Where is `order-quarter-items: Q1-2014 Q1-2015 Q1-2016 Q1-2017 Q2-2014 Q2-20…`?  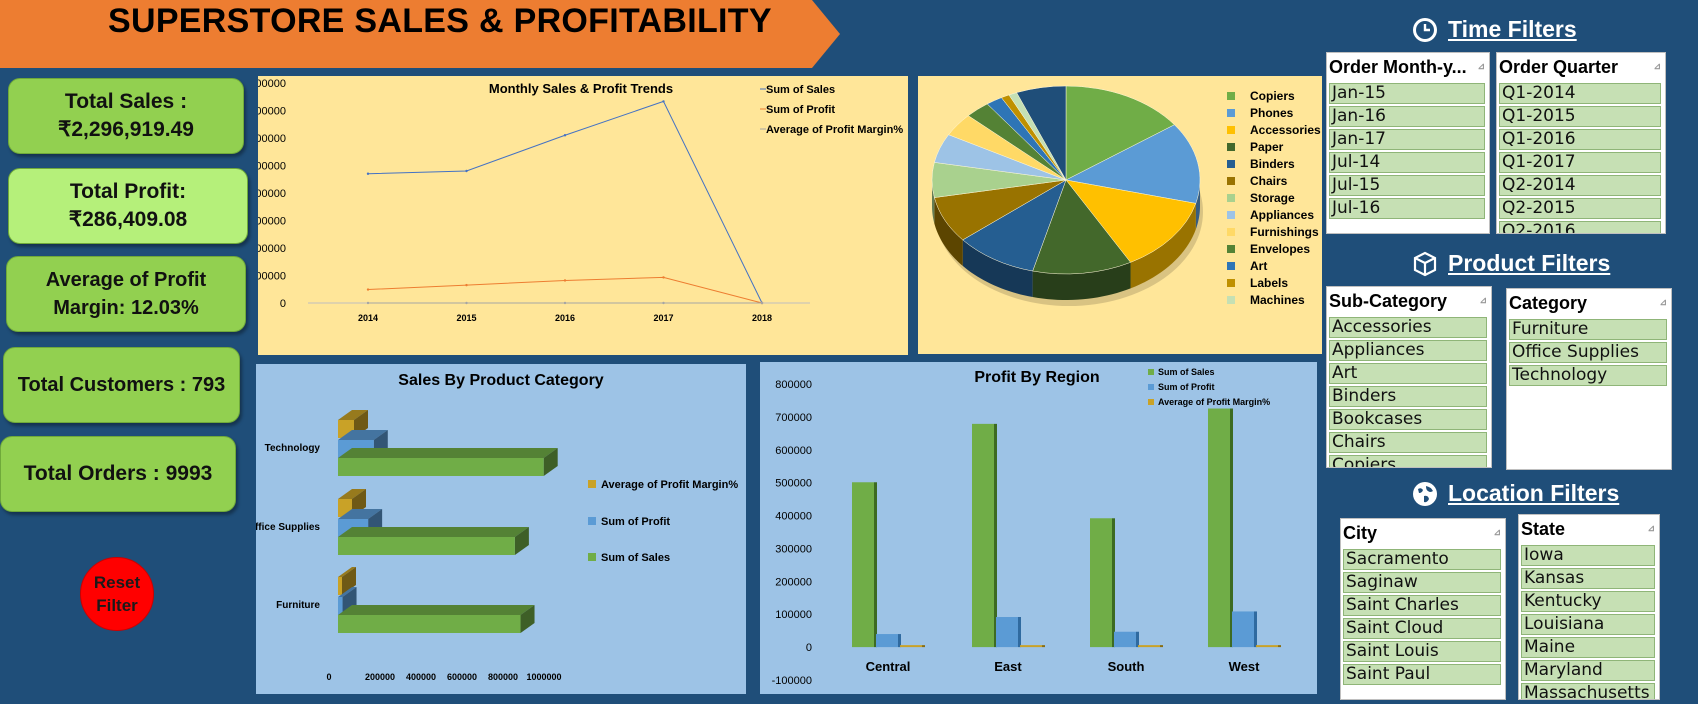 order-quarter-items: Q1-2014 Q1-2015 Q1-2016 Q1-2017 Q2-2014 Q2-20… is located at coordinates (1581, 158).